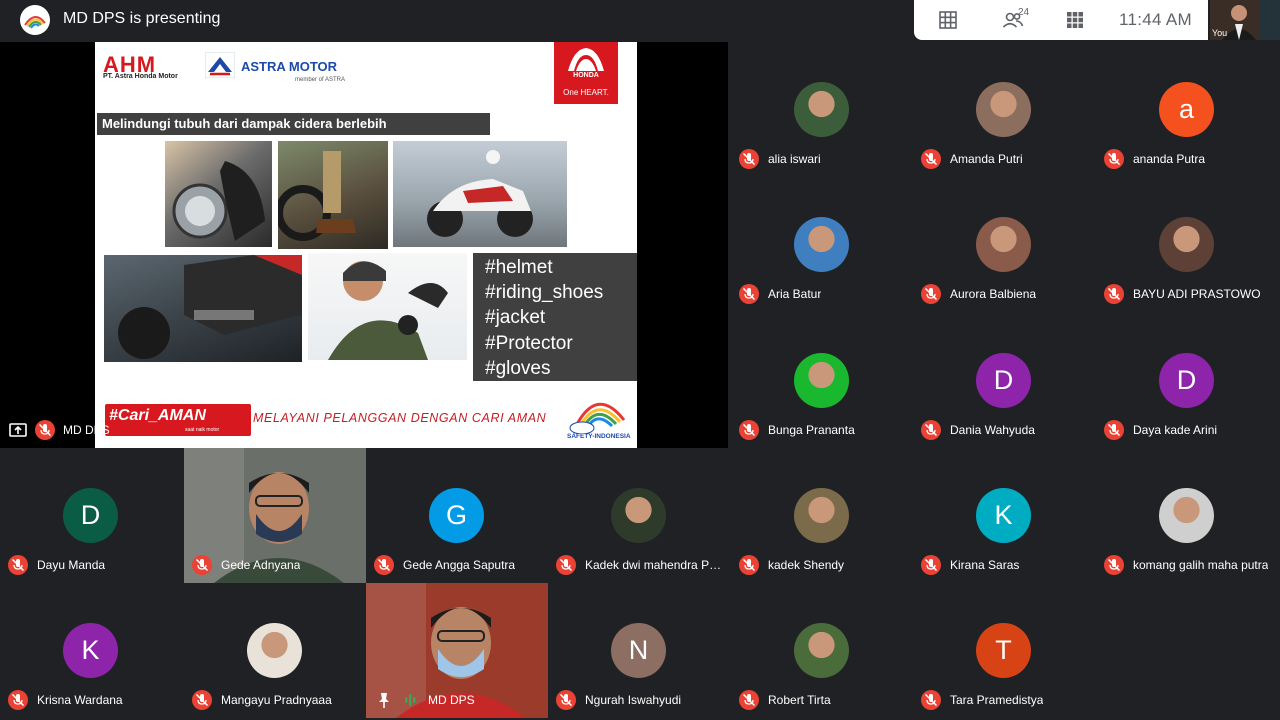 The image size is (1280, 720). What do you see at coordinates (71, 565) in the screenshot?
I see `participant-name: Dayu Manda` at bounding box center [71, 565].